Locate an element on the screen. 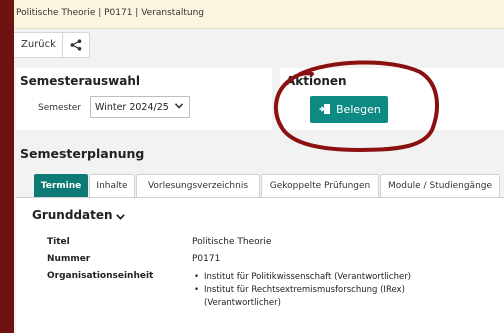  belegen-label: Belegen is located at coordinates (358, 109).